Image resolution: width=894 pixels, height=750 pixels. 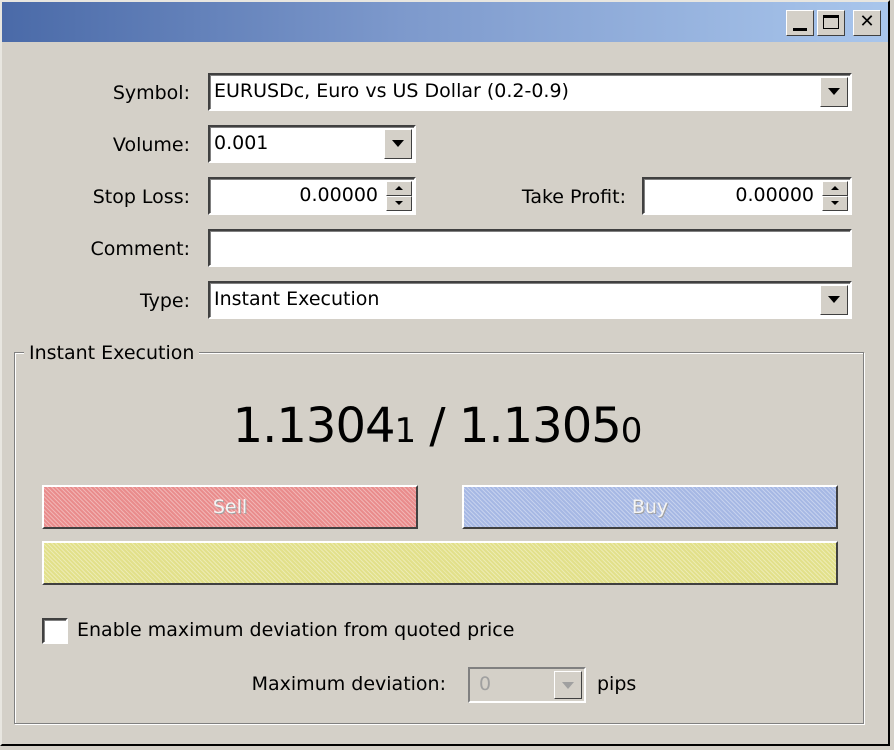 What do you see at coordinates (445, 22) in the screenshot?
I see `title-bar: ✕` at bounding box center [445, 22].